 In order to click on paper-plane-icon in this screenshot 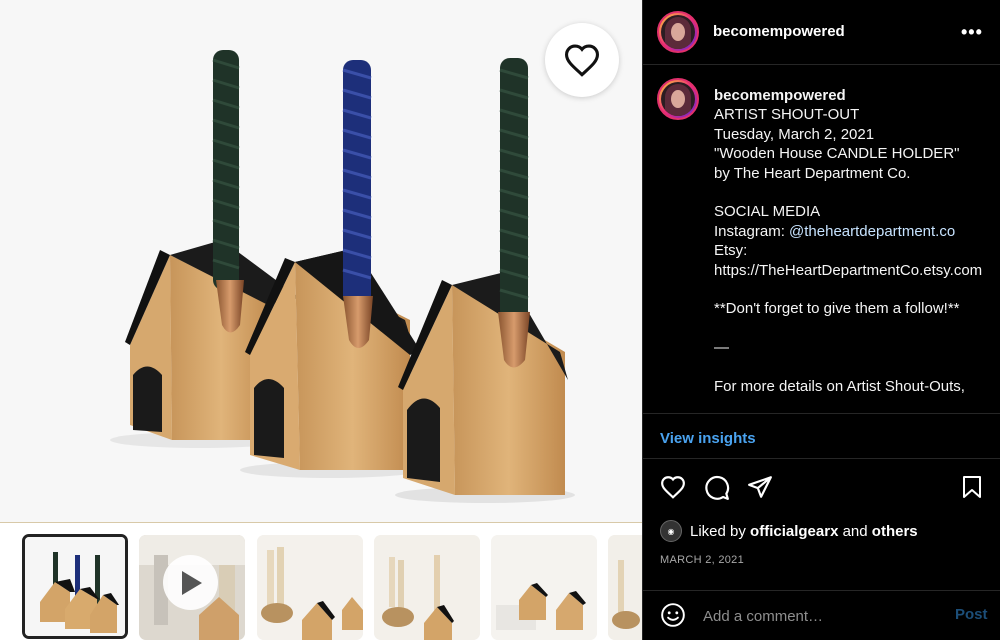, I will do `click(760, 487)`.